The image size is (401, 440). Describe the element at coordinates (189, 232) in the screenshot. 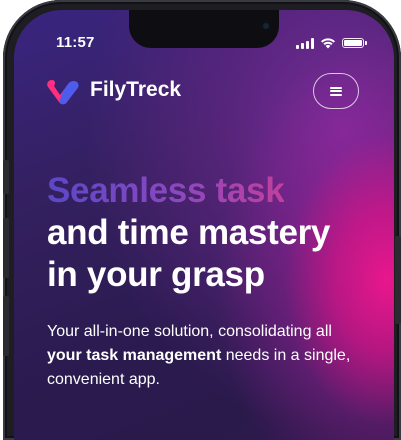

I see `headline-line-2: and time mastery` at that location.